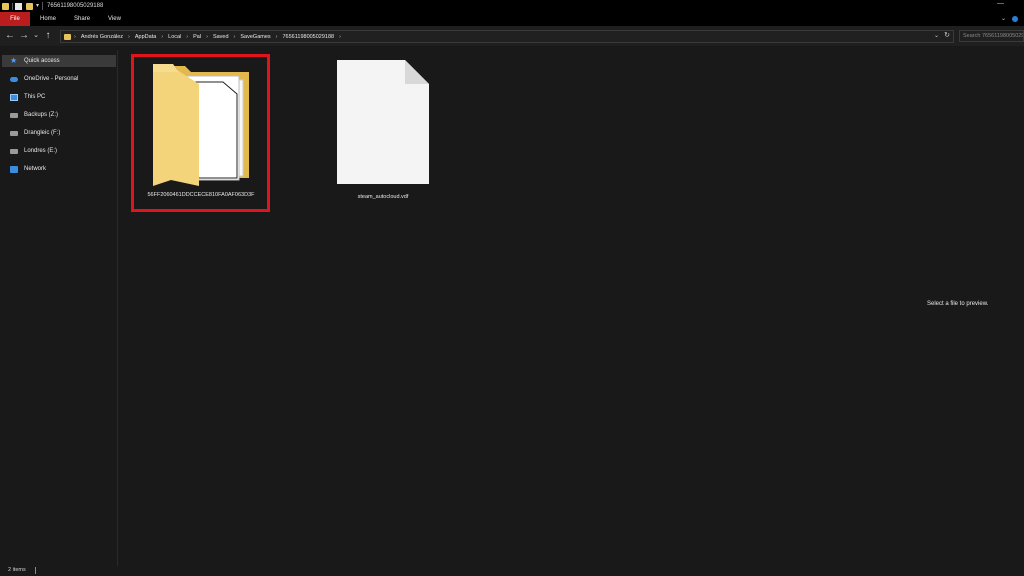  I want to click on breadcrumb-pal: Pal, so click(197, 37).